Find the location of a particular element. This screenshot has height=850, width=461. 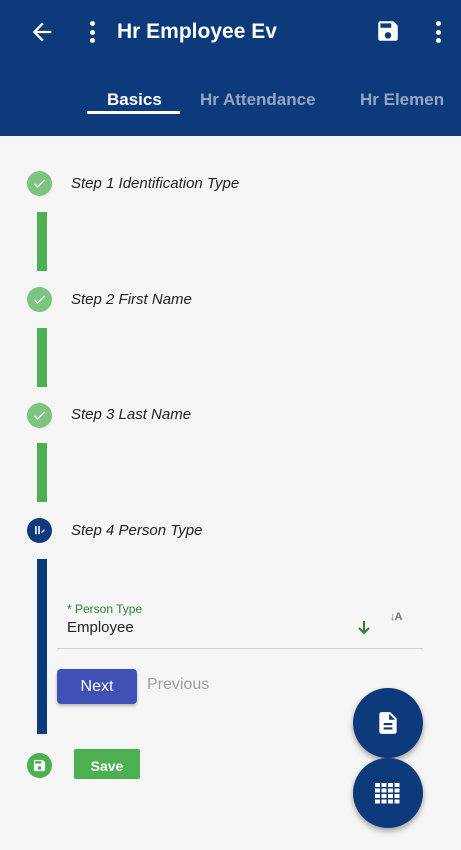

tab-hr-elements: Hr Elemen is located at coordinates (402, 100).